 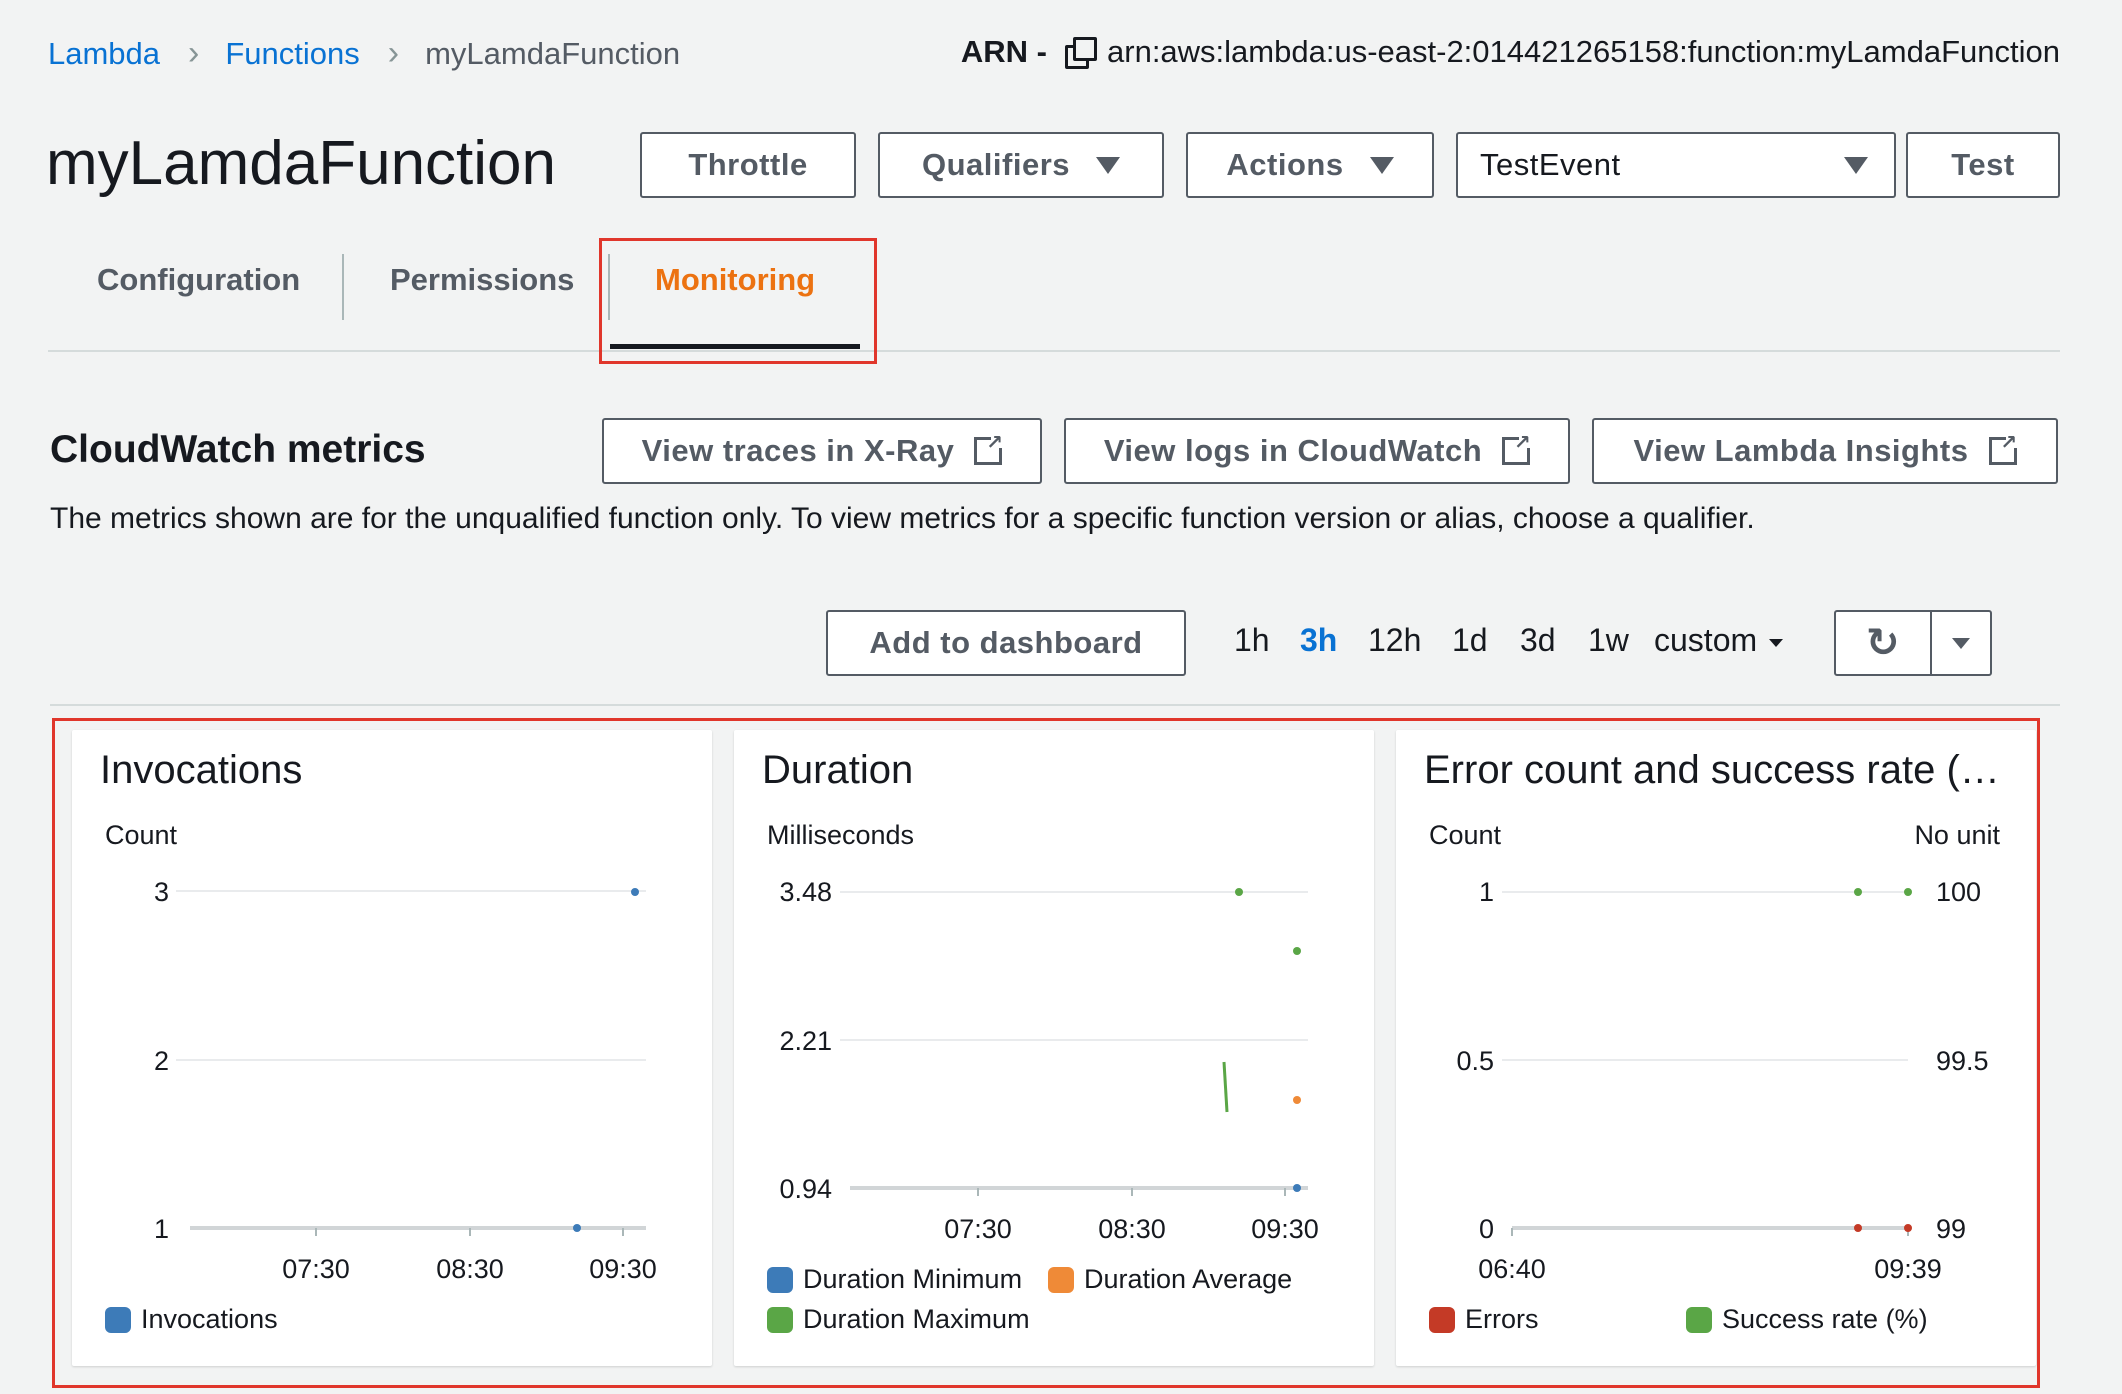 What do you see at coordinates (482, 280) in the screenshot?
I see `tab-permissions: Permissions` at bounding box center [482, 280].